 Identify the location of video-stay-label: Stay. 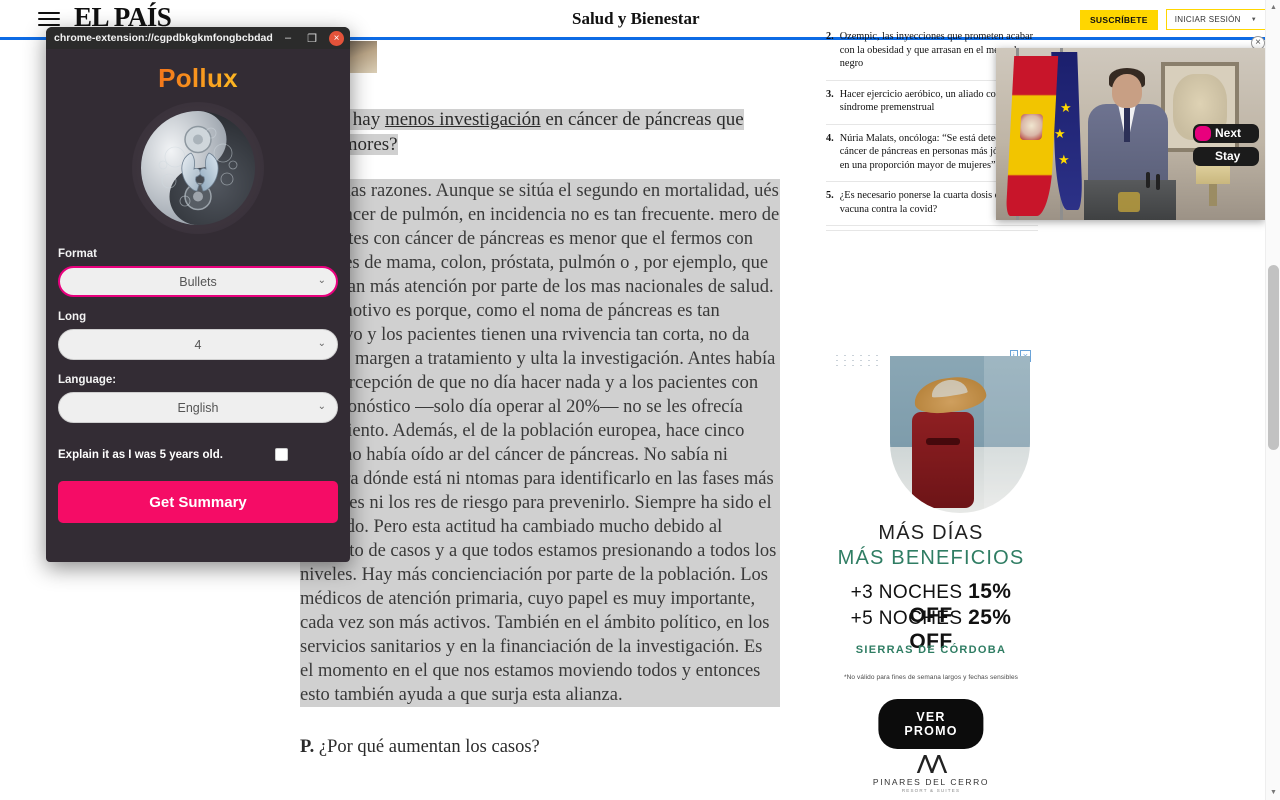
(1228, 156).